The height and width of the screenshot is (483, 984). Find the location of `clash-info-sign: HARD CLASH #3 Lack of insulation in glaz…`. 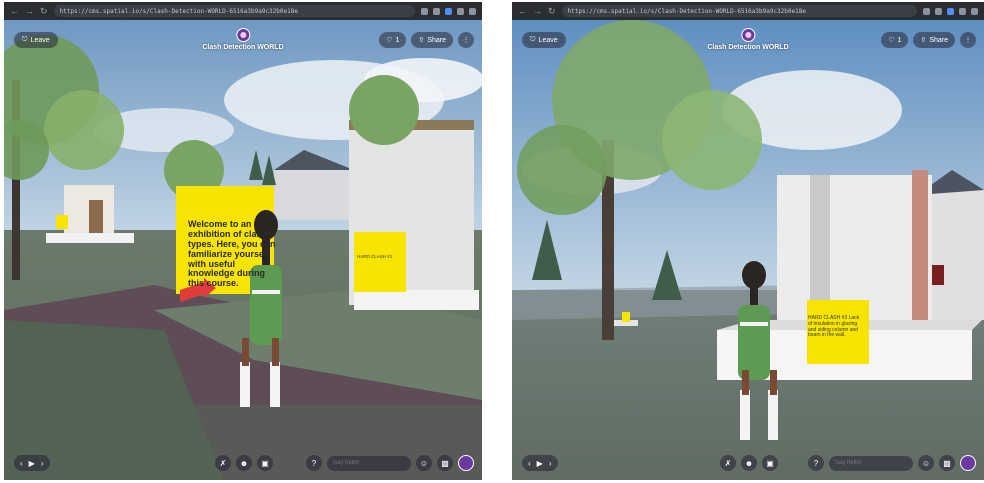

clash-info-sign: HARD CLASH #3 Lack of insulation in glaz… is located at coordinates (834, 327).